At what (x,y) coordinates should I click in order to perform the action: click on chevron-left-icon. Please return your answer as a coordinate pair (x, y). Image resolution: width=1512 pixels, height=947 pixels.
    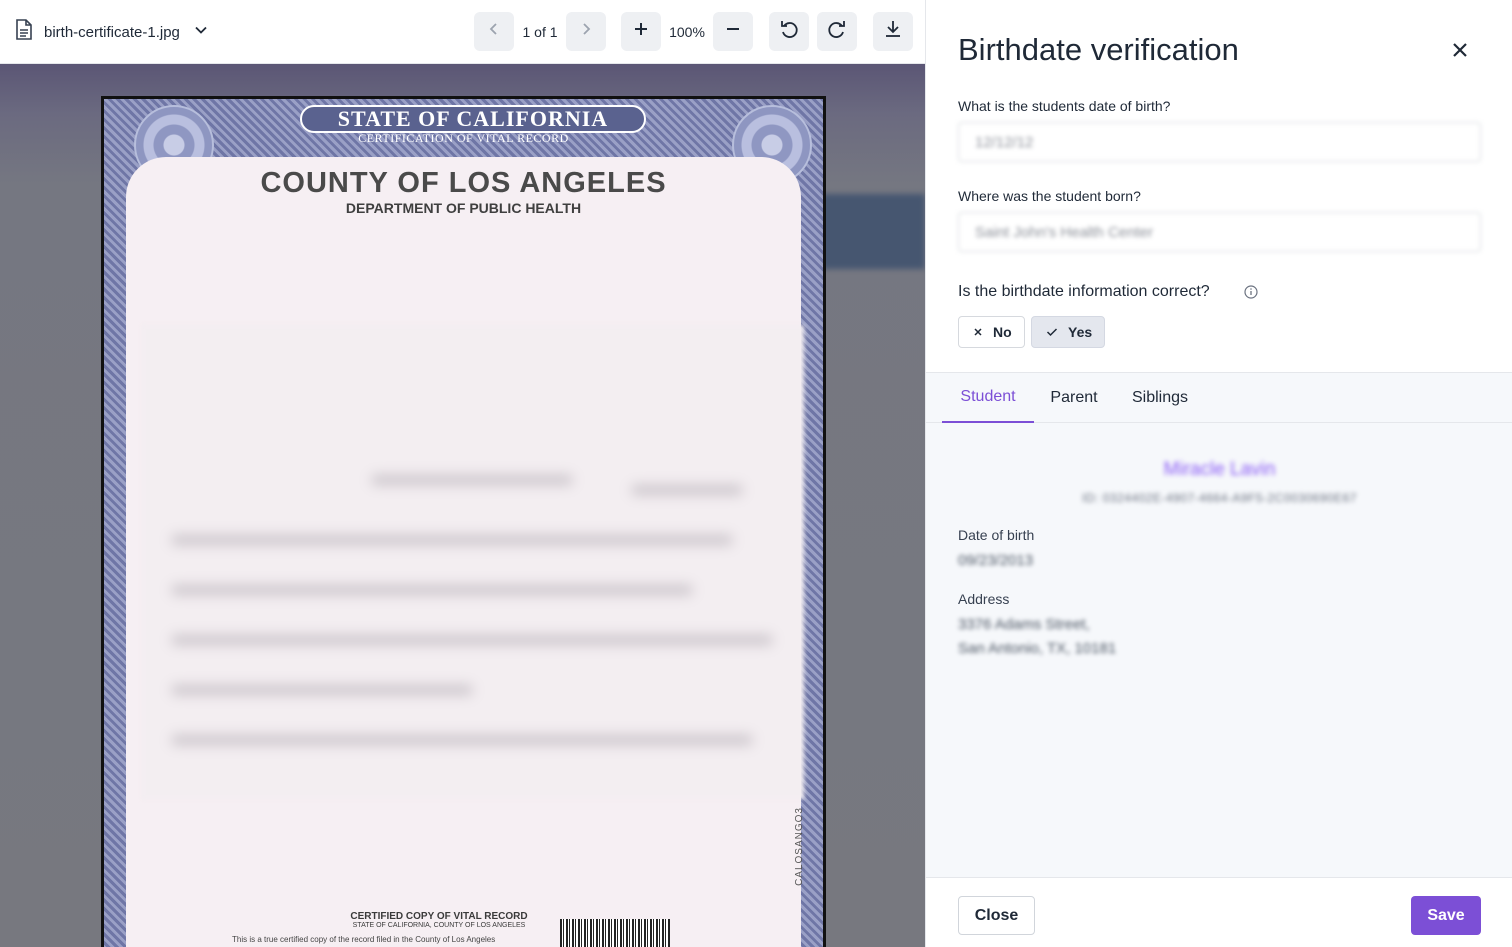
    Looking at the image, I should click on (494, 31).